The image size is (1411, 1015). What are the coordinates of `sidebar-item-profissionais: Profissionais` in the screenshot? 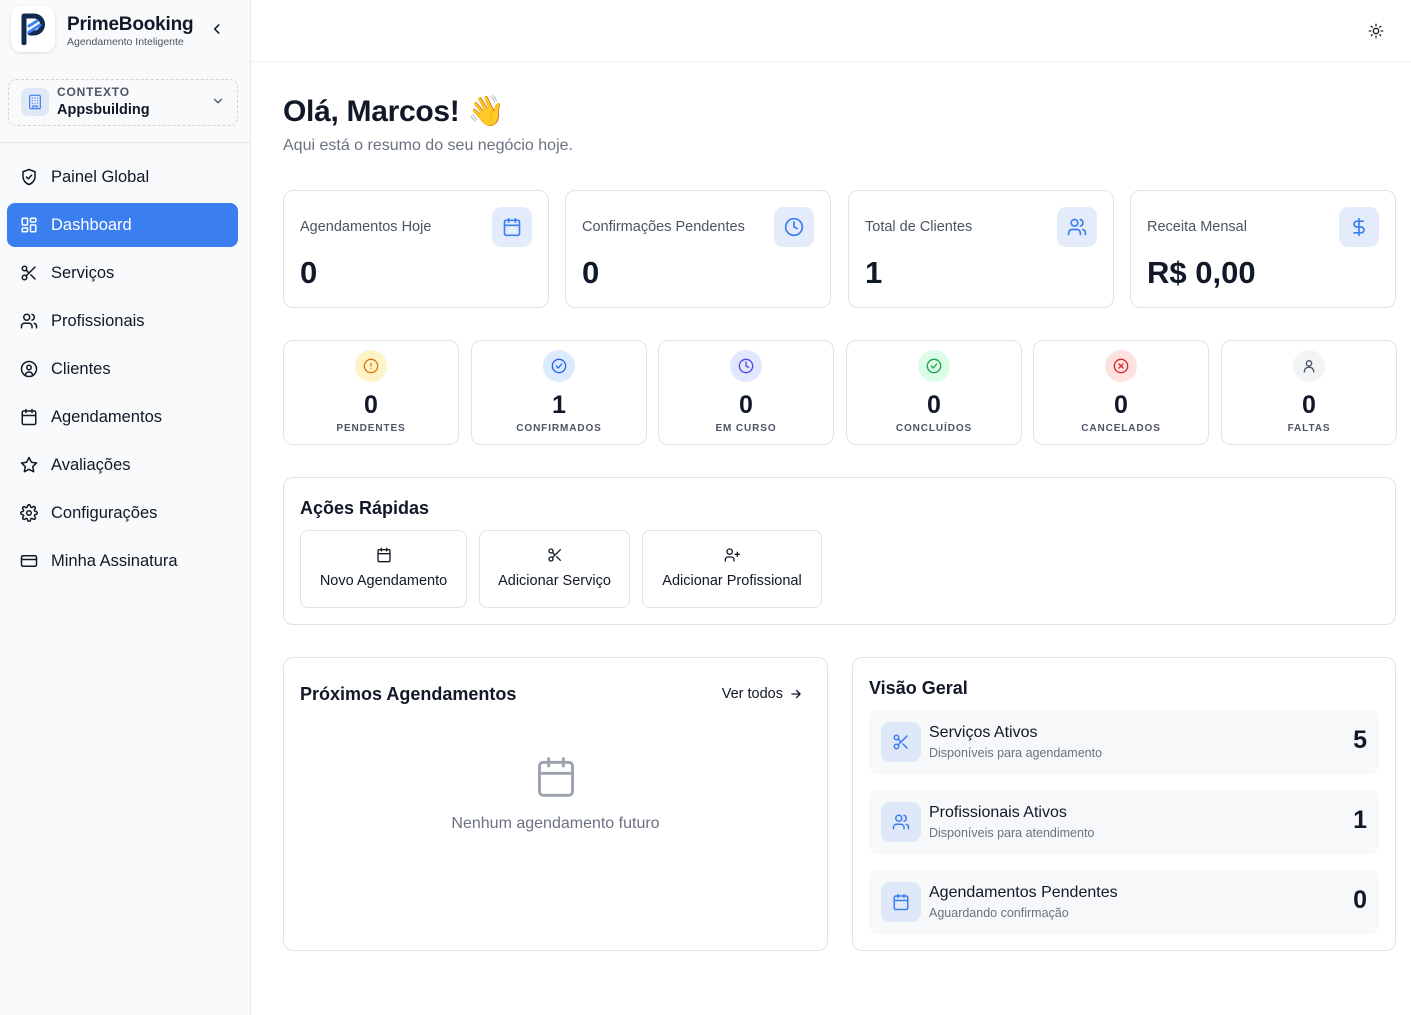 It's located at (122, 321).